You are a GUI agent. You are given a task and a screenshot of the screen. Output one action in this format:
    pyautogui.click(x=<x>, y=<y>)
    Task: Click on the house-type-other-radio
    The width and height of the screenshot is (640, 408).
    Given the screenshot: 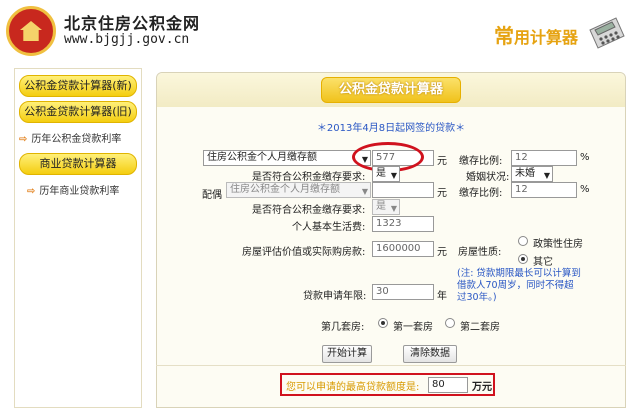 What is the action you would take?
    pyautogui.click(x=523, y=259)
    